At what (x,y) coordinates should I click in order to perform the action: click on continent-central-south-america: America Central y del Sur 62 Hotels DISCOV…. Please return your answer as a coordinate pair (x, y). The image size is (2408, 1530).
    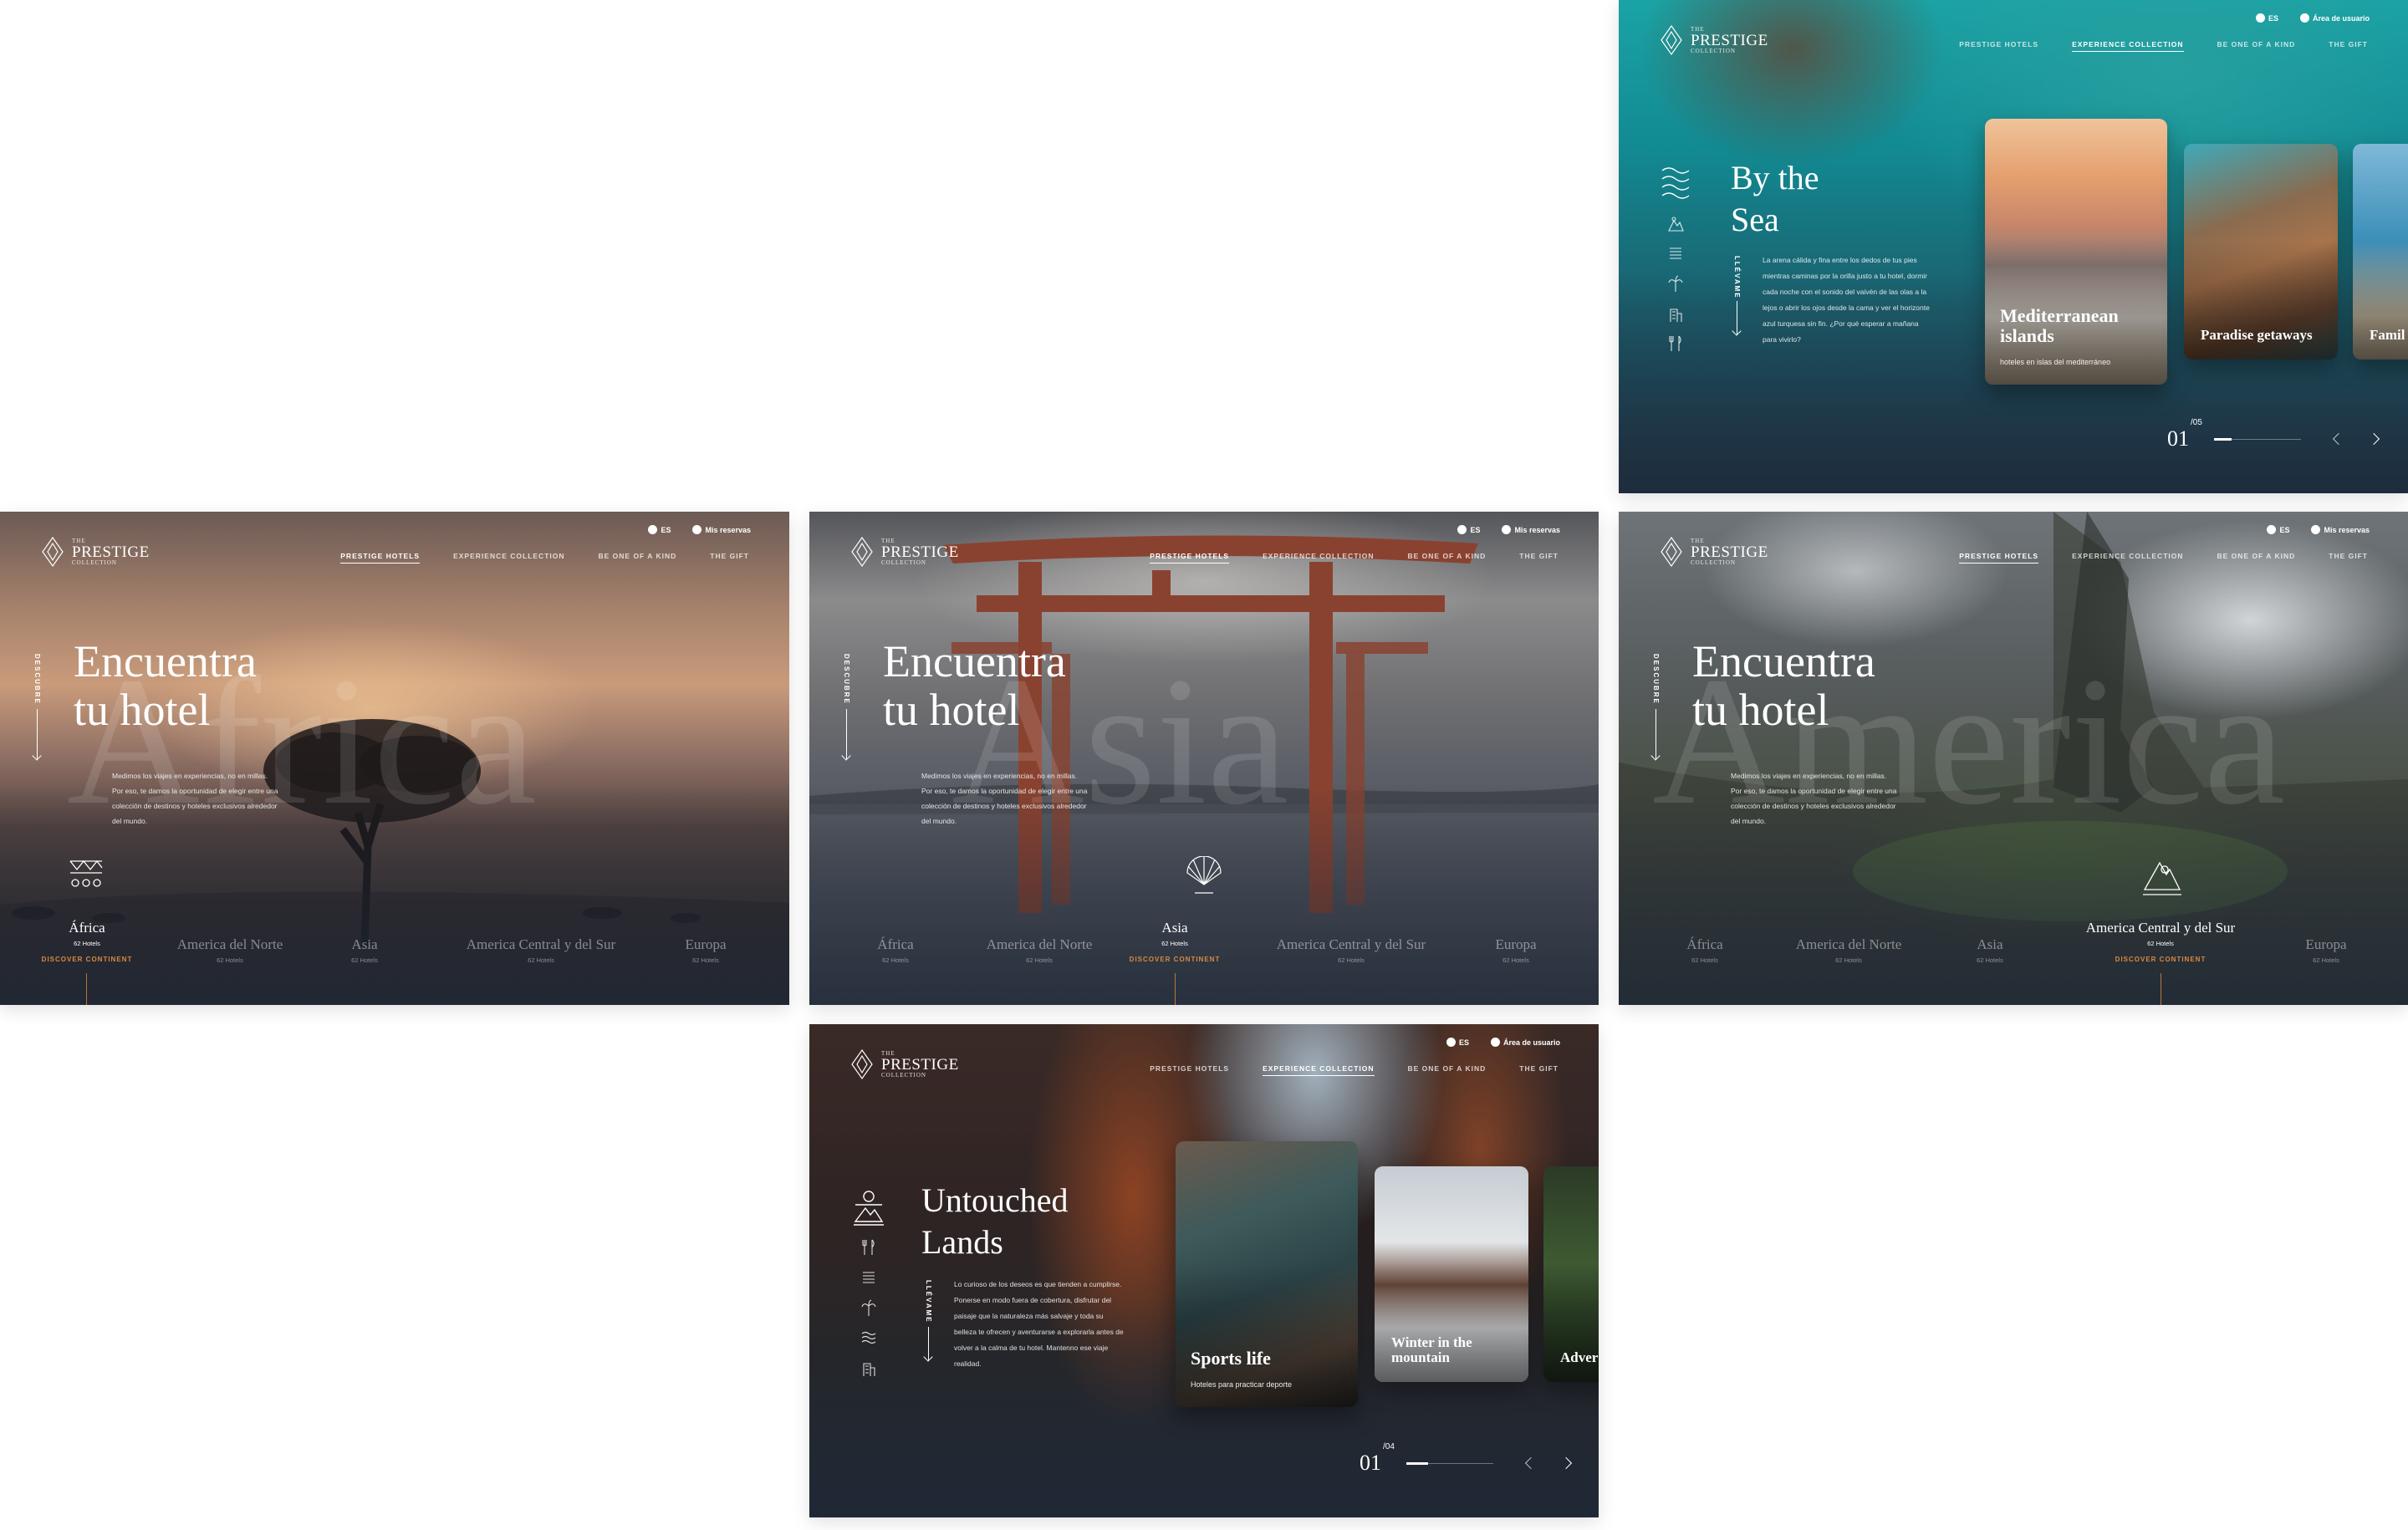
    Looking at the image, I should click on (2160, 941).